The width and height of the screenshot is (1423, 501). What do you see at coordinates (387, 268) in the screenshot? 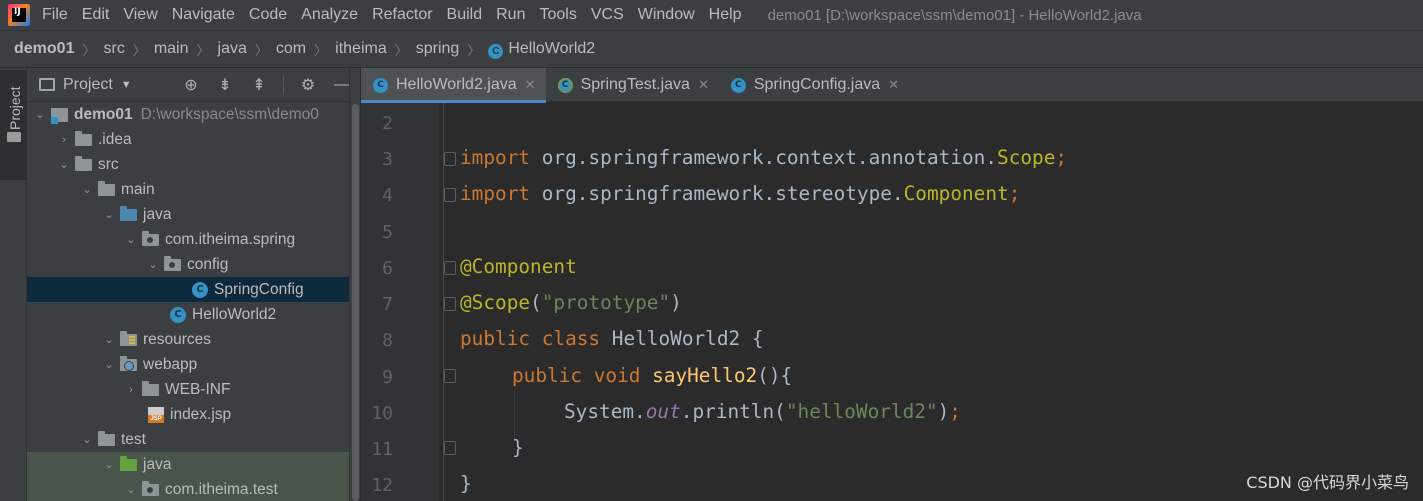
I see `line-number: 6` at bounding box center [387, 268].